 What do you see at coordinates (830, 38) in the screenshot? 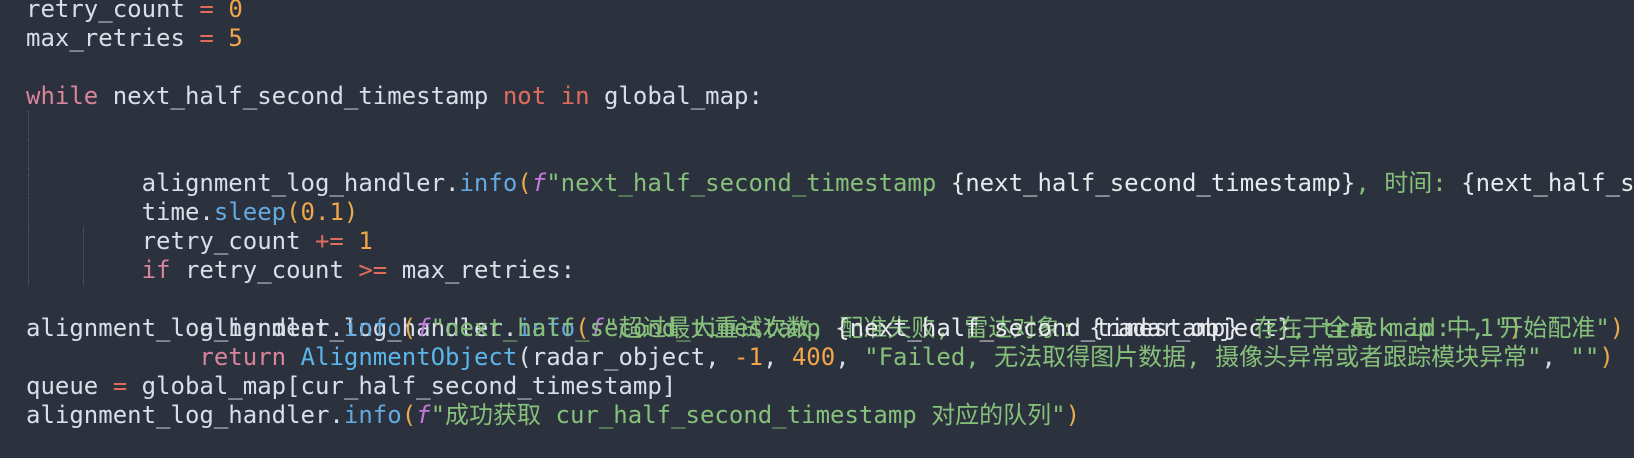
I see `code-line-2: max_retries = 5` at bounding box center [830, 38].